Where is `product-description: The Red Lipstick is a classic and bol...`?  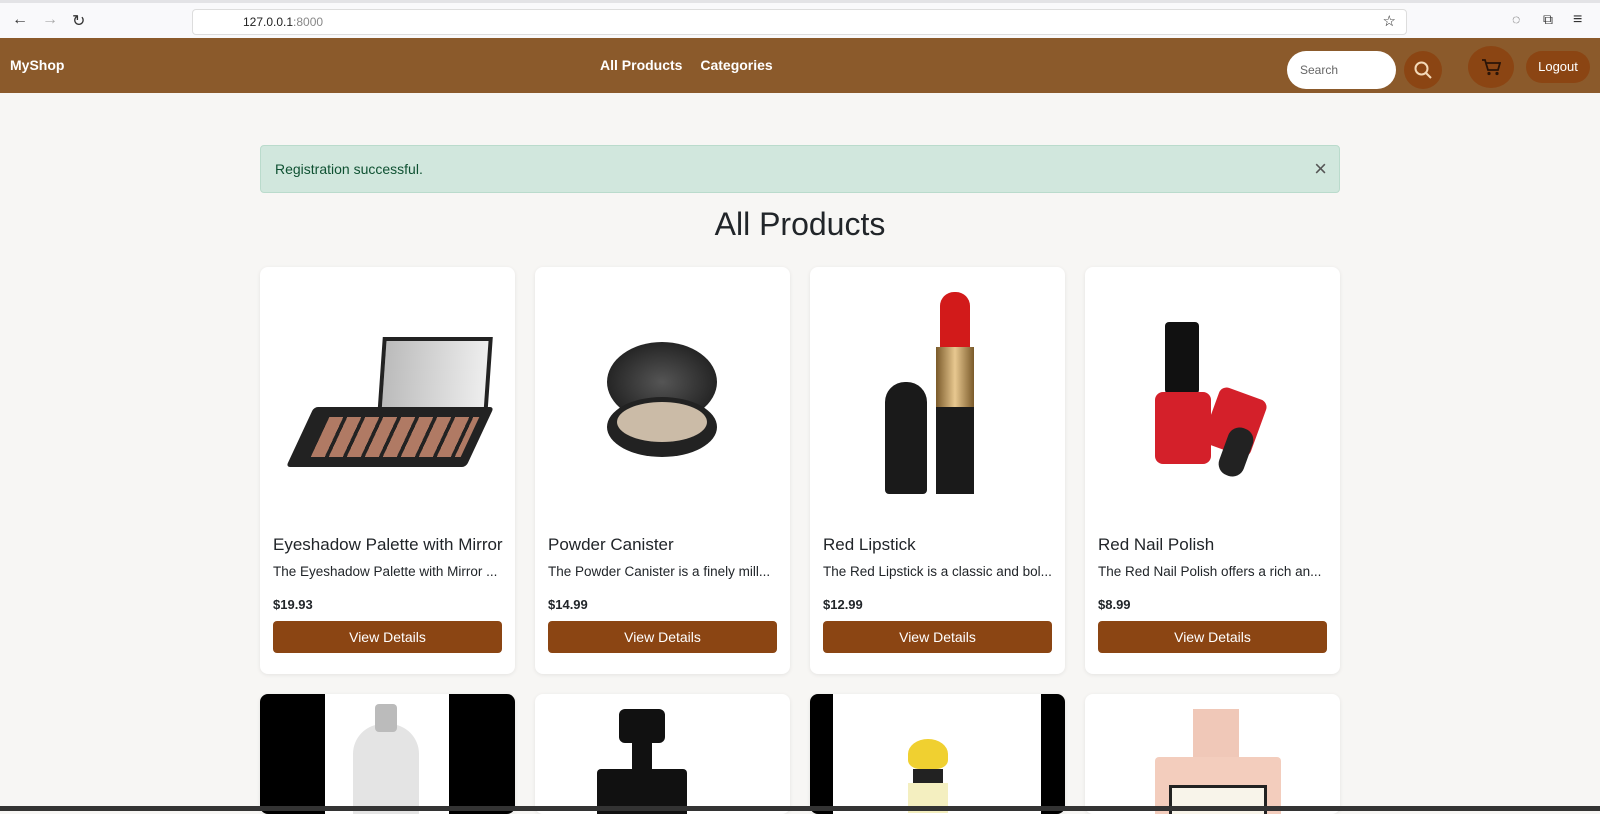
product-description: The Red Lipstick is a classic and bol... is located at coordinates (937, 571).